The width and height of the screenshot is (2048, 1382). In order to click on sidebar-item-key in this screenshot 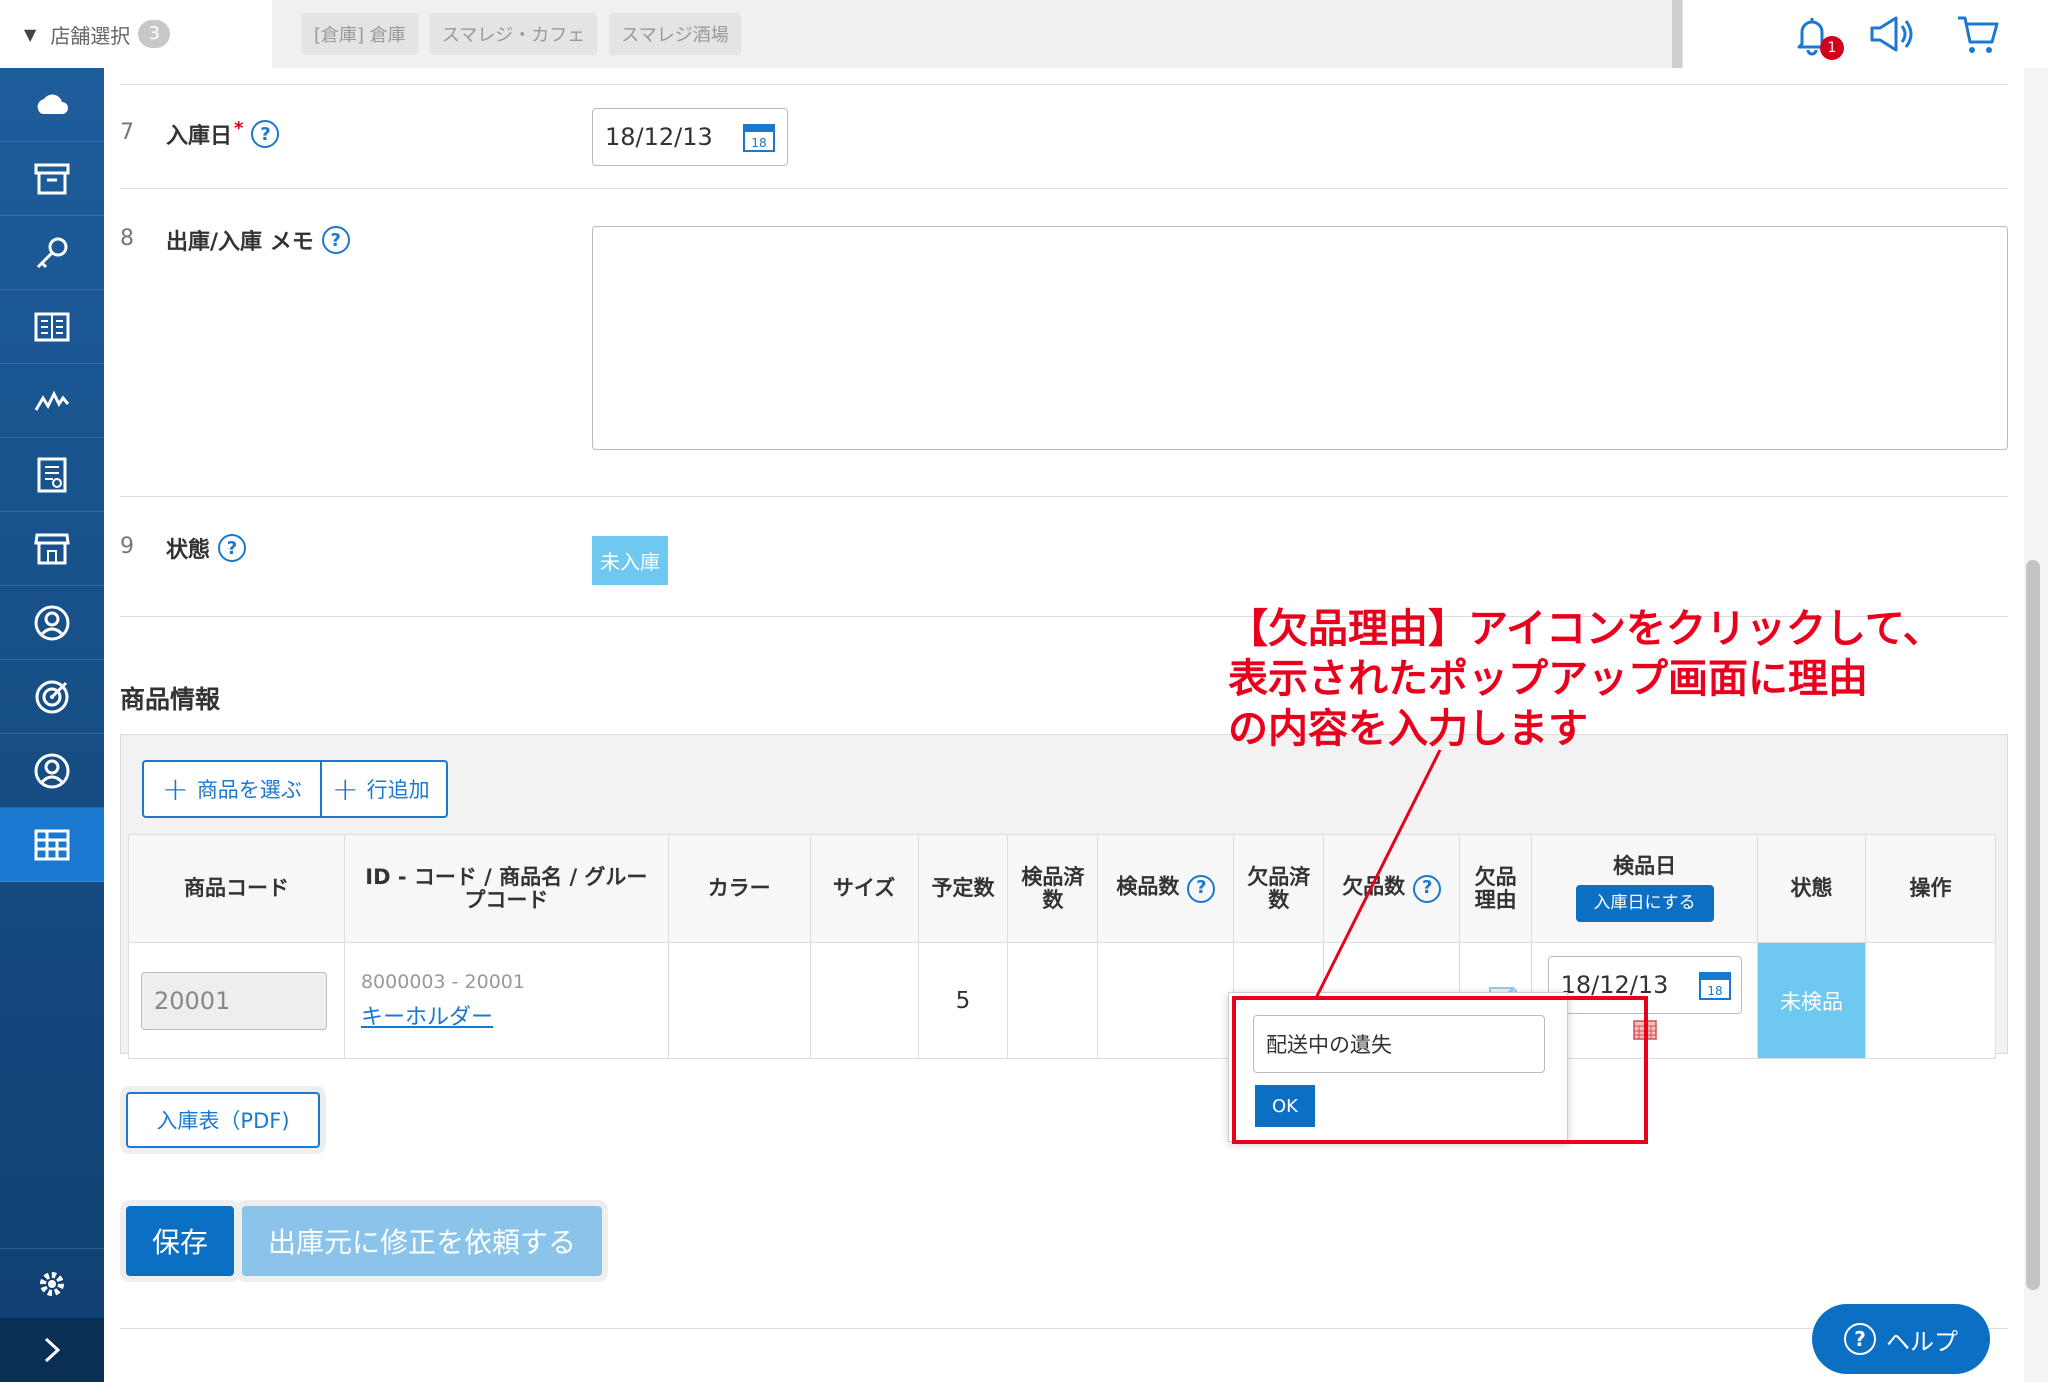, I will do `click(52, 253)`.